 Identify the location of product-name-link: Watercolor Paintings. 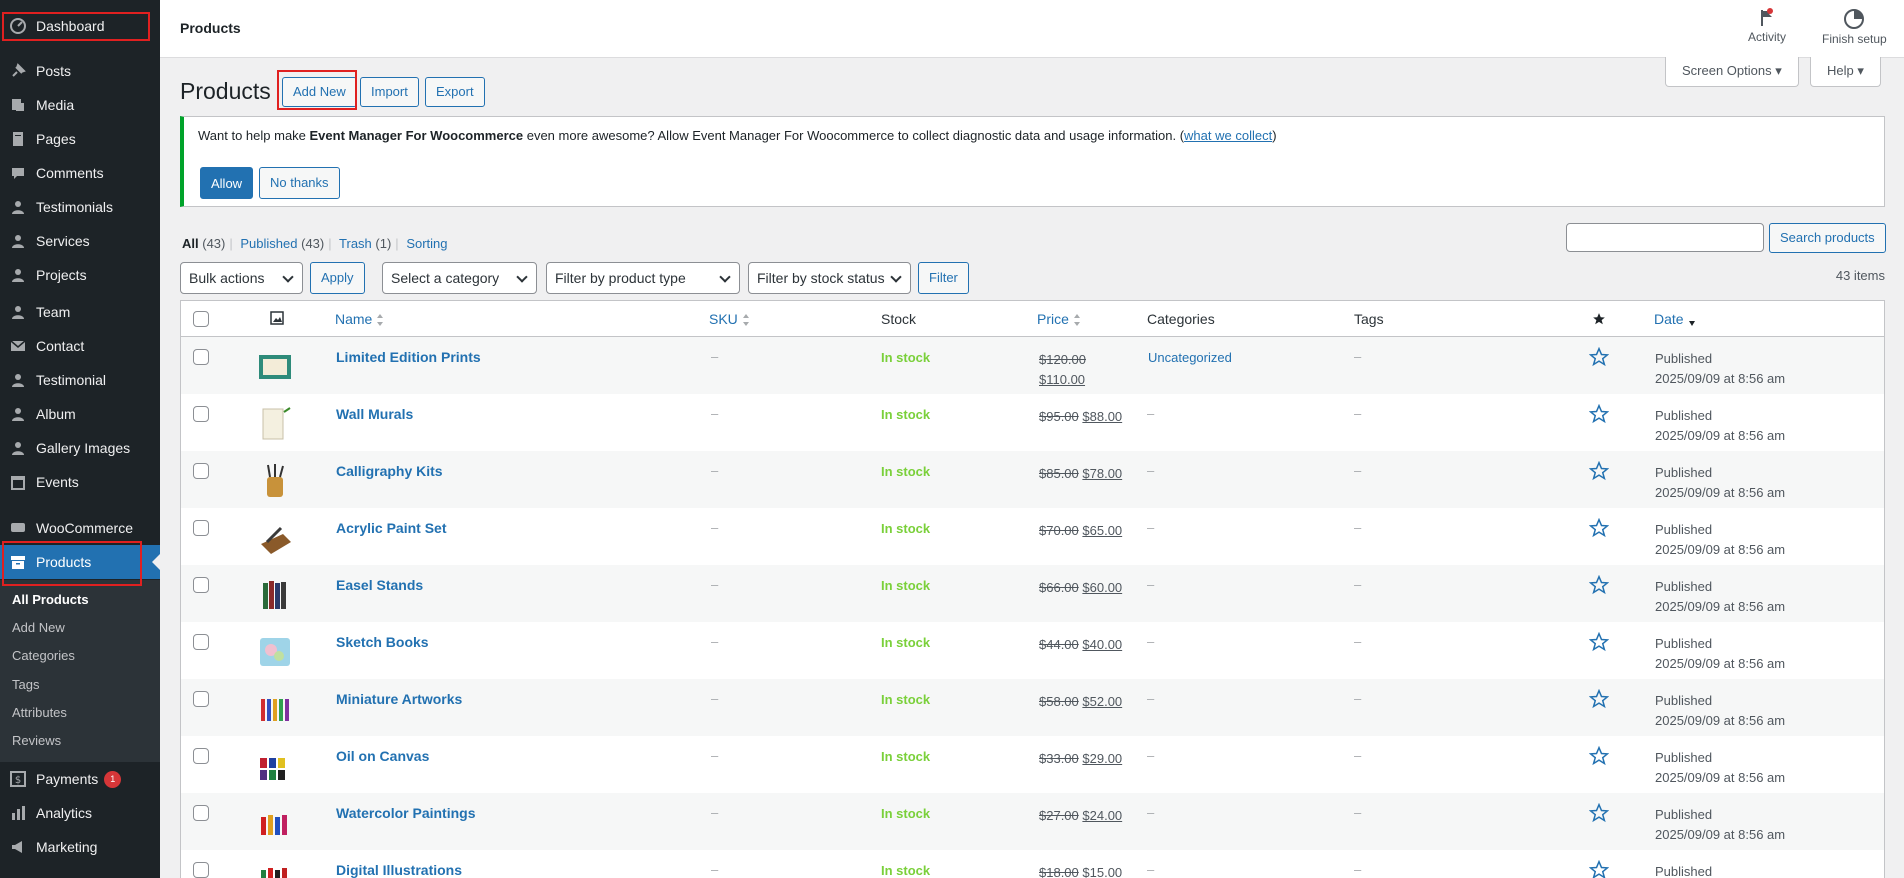
(406, 813).